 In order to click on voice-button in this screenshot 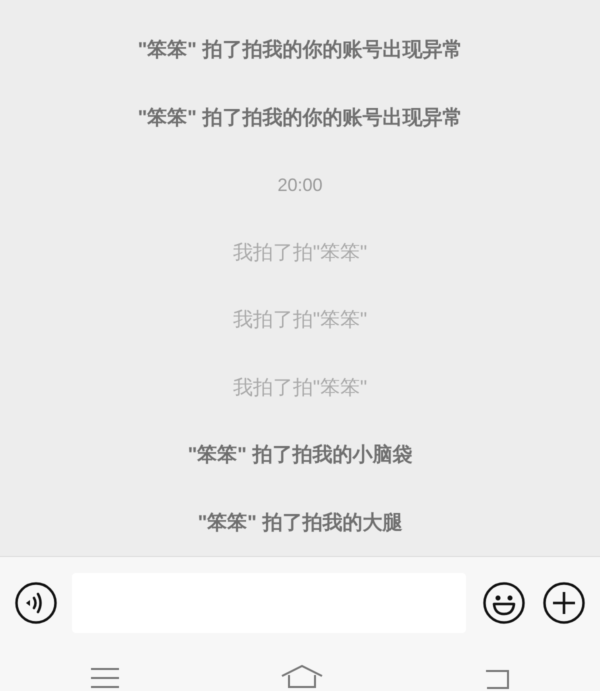, I will do `click(36, 603)`.